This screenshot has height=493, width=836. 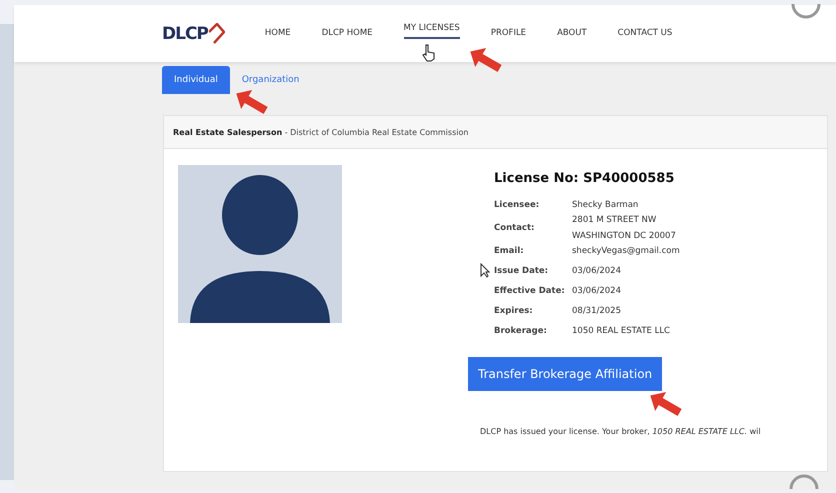 What do you see at coordinates (508, 34) in the screenshot?
I see `nav-link: PROFILE` at bounding box center [508, 34].